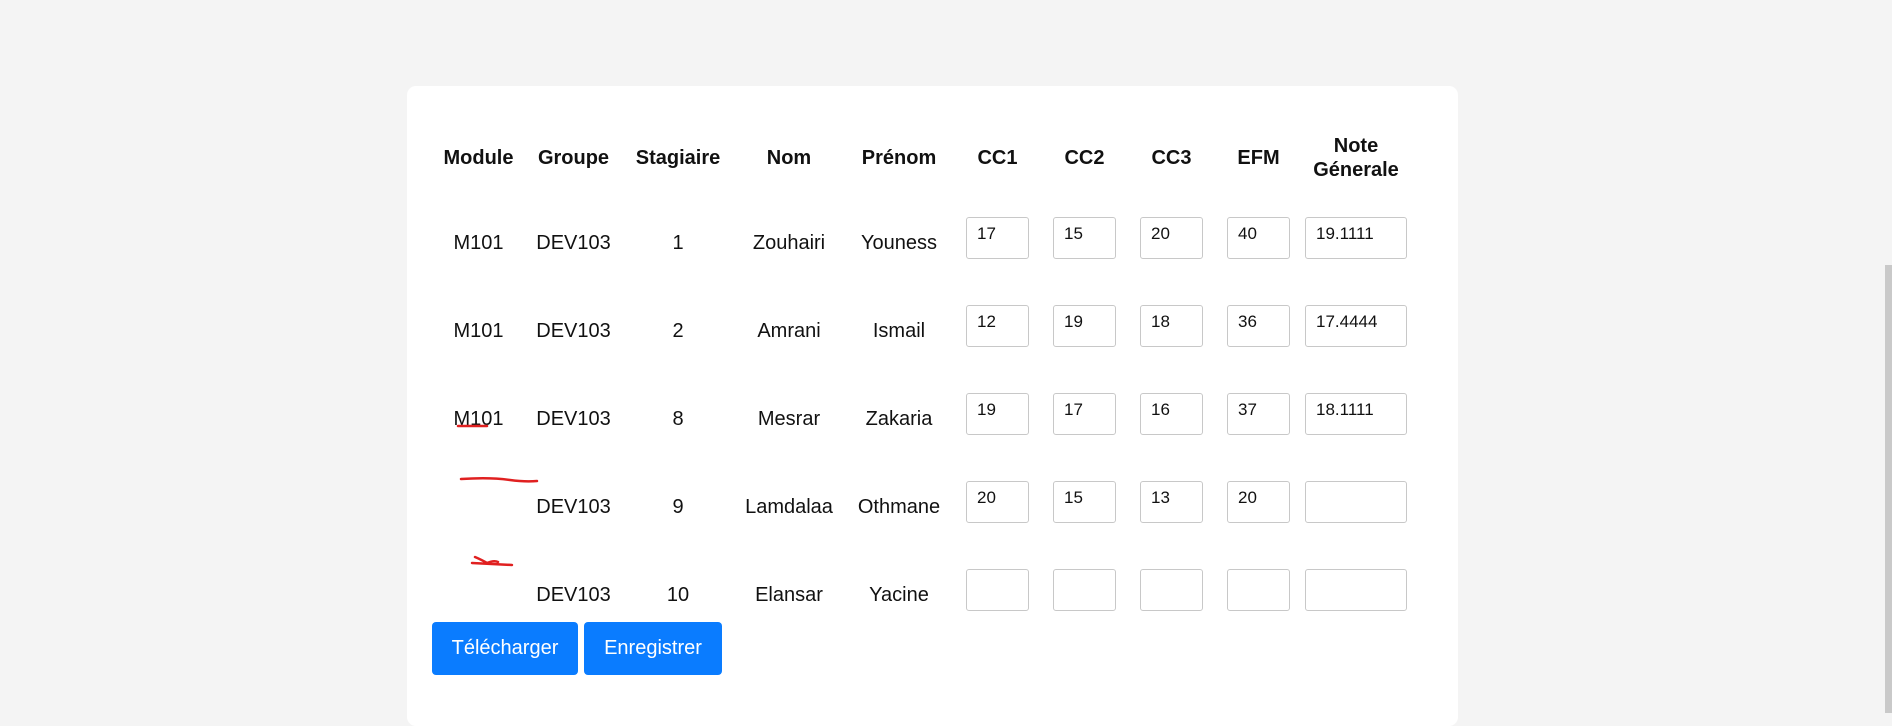 This screenshot has width=1892, height=726. What do you see at coordinates (1171, 158) in the screenshot?
I see `header-cc3: CC3` at bounding box center [1171, 158].